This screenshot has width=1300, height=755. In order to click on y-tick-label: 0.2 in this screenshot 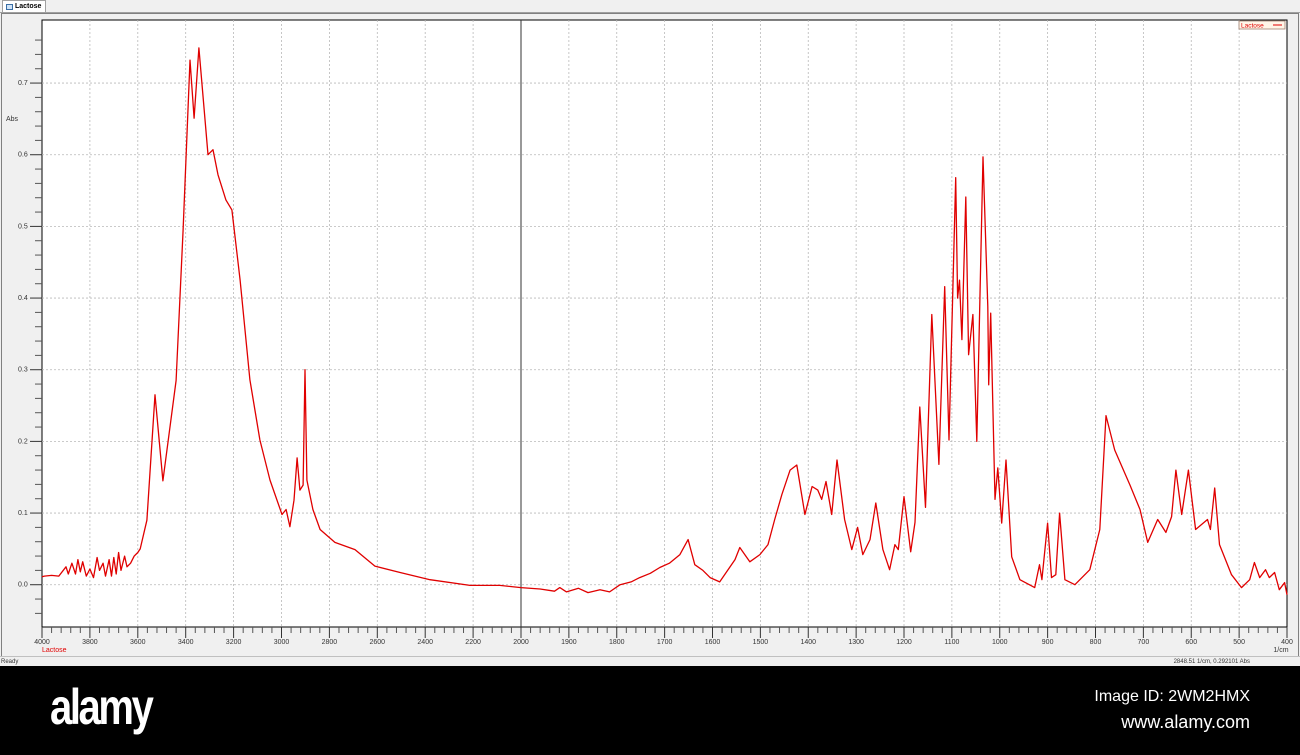, I will do `click(23, 441)`.